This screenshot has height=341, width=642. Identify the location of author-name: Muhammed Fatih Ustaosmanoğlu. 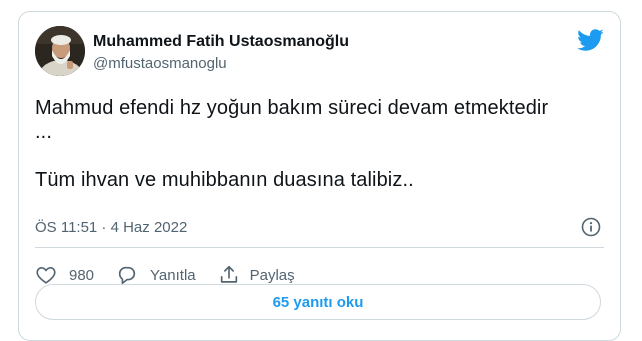
(221, 42).